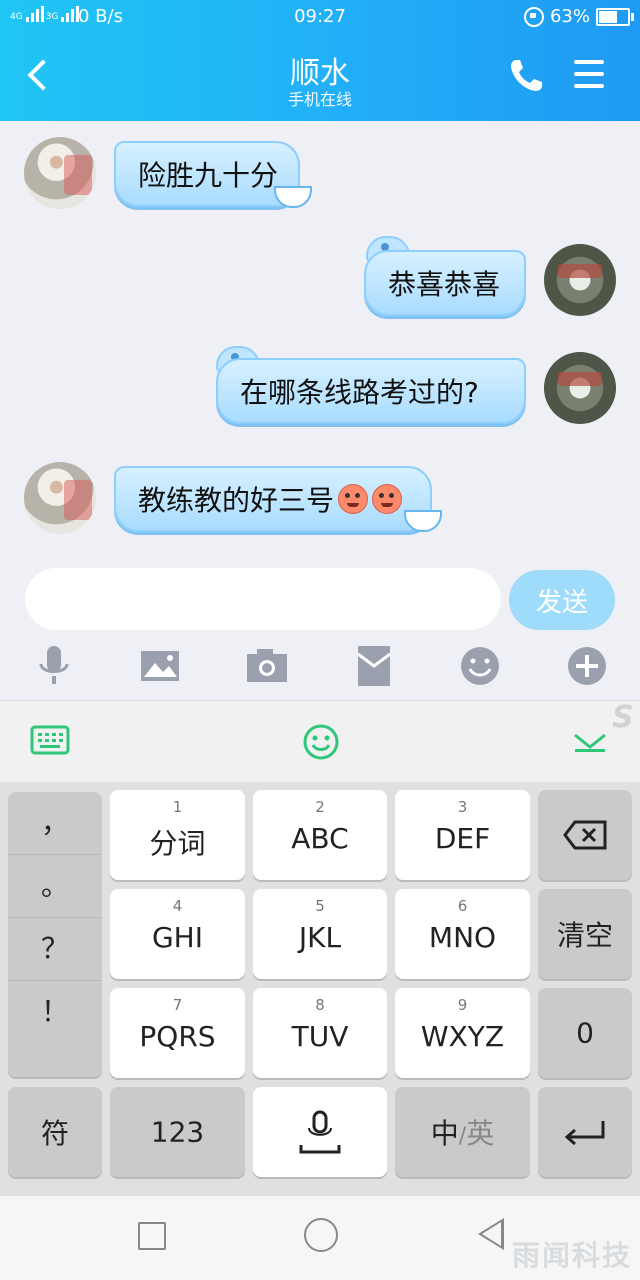 This screenshot has height=1280, width=640. I want to click on emoji-icon, so click(480, 666).